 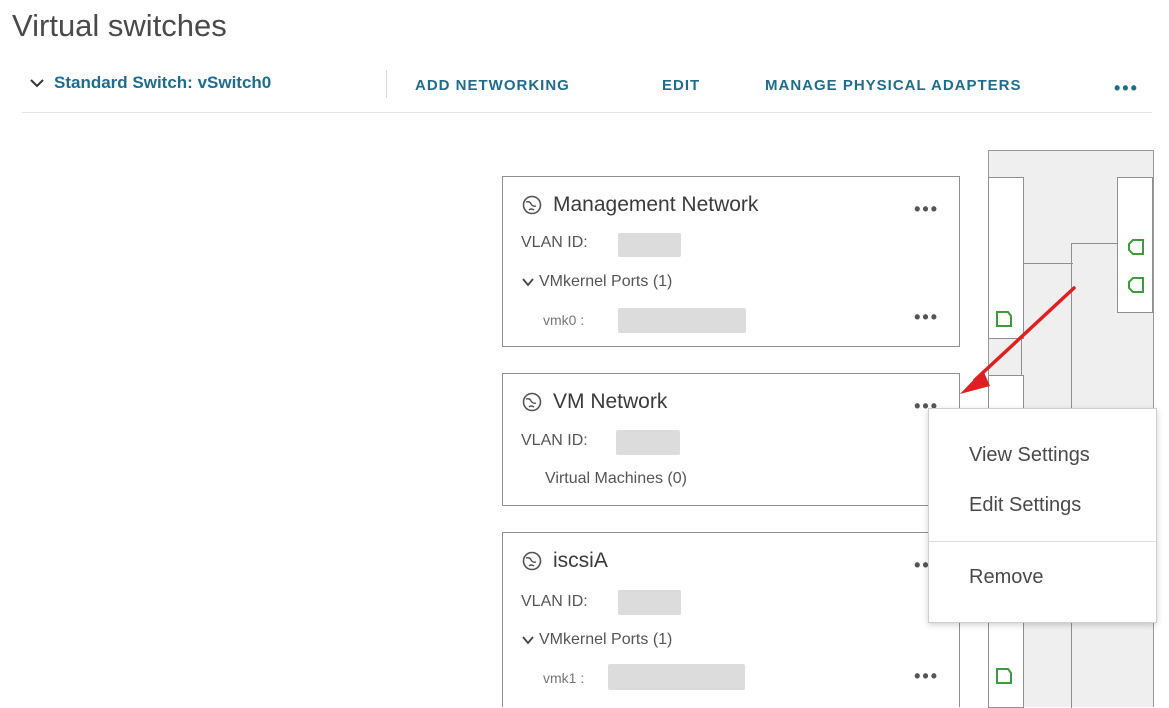 I want to click on toolbar-divider, so click(x=386, y=84).